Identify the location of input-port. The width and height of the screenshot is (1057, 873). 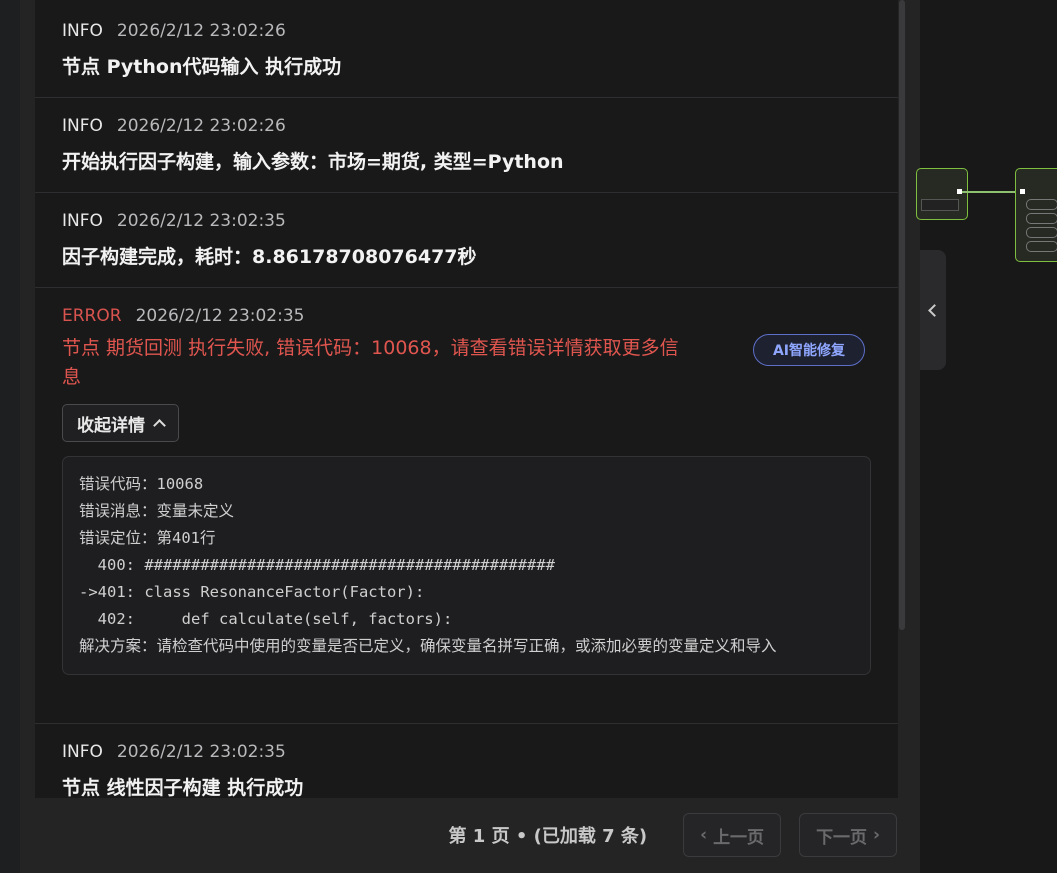
(1022, 191).